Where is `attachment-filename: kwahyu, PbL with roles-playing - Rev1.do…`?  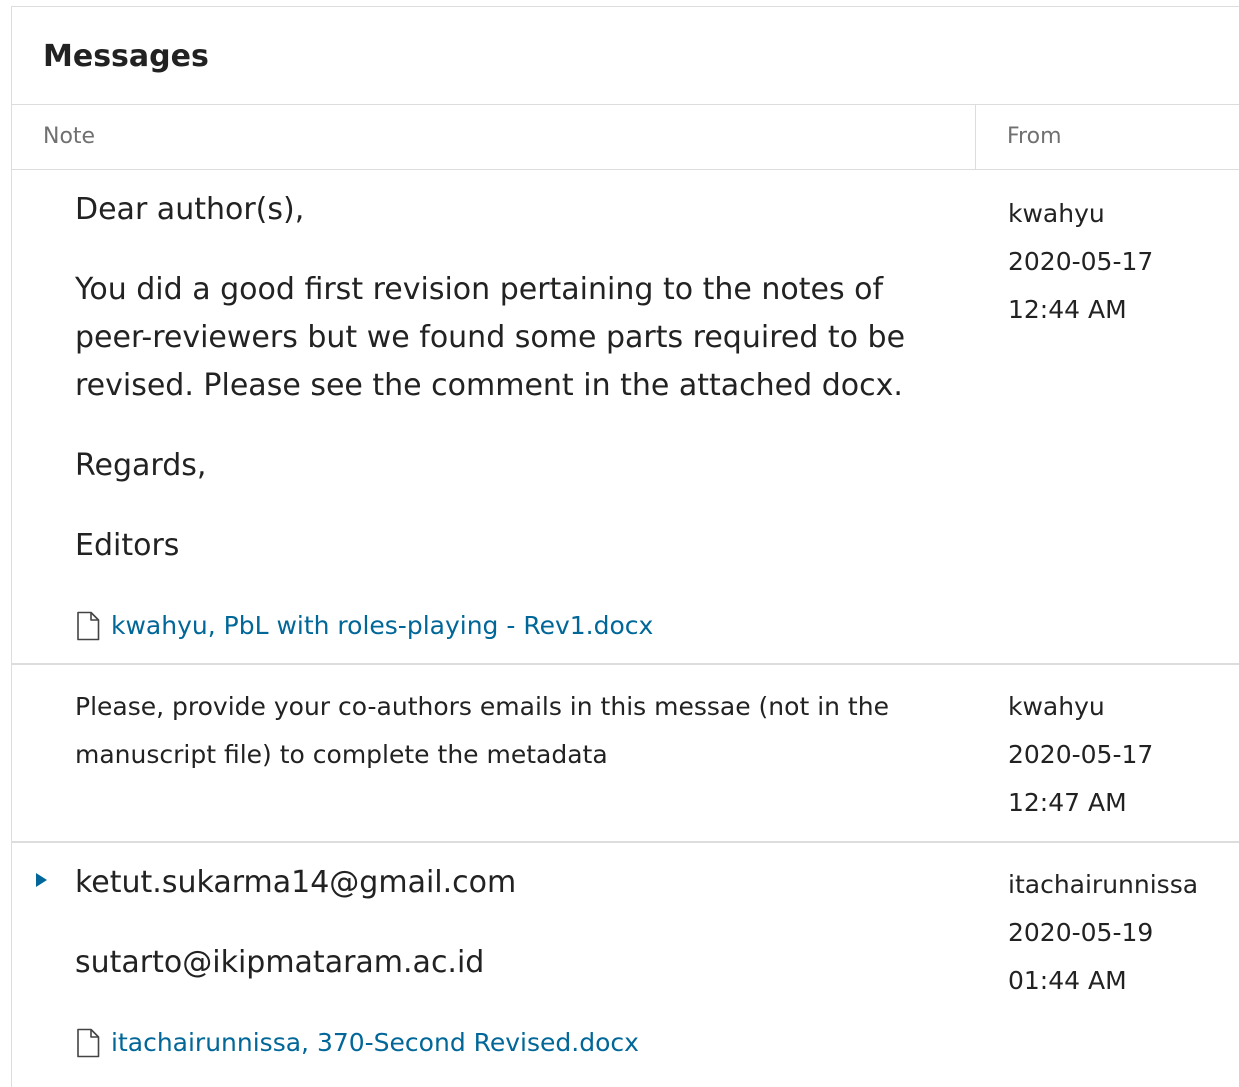
attachment-filename: kwahyu, PbL with roles-playing - Rev1.do… is located at coordinates (382, 625).